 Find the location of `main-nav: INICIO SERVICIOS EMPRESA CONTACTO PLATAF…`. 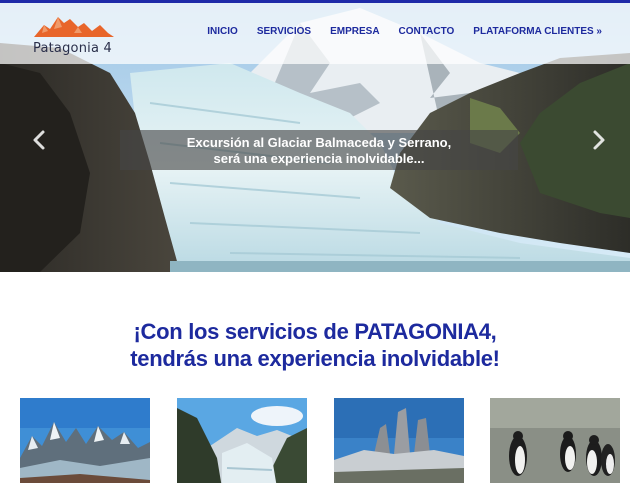

main-nav: INICIO SERVICIOS EMPRESA CONTACTO PLATAF… is located at coordinates (395, 31).